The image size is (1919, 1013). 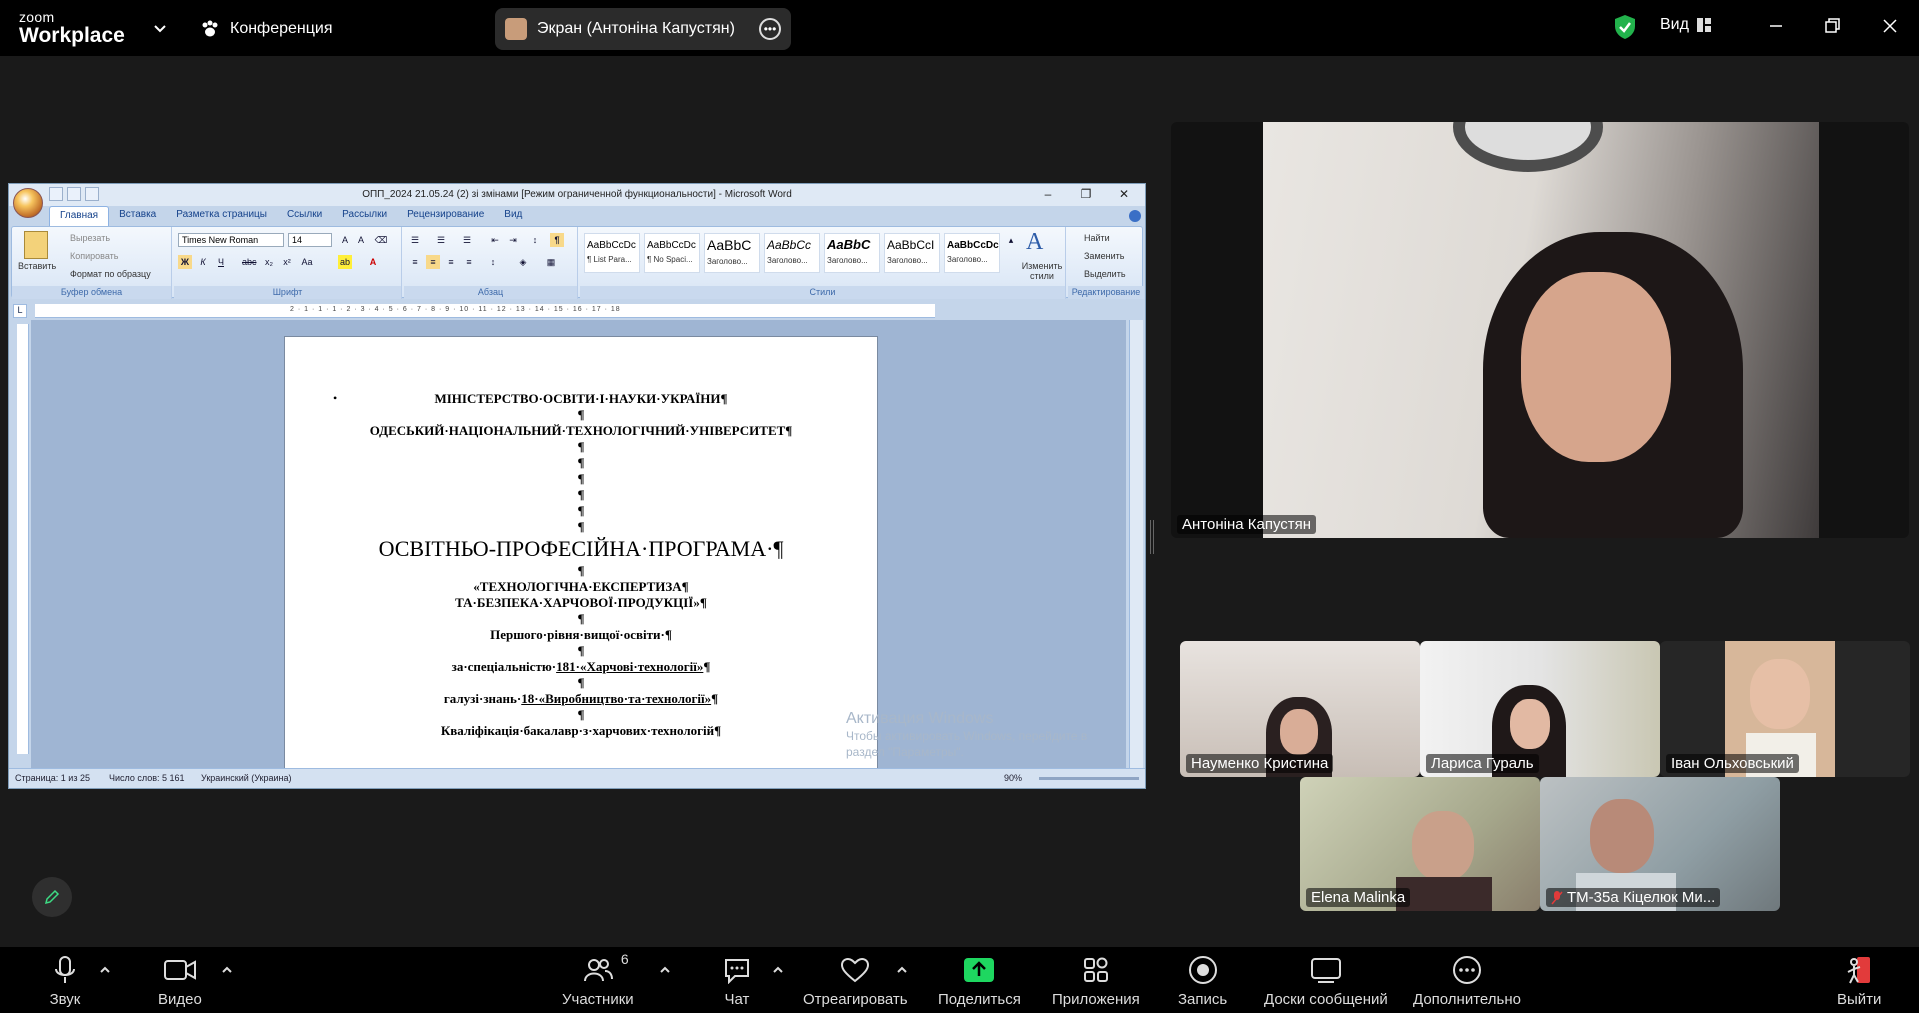 What do you see at coordinates (1136, 544) in the screenshot?
I see `vertical-scrollbar` at bounding box center [1136, 544].